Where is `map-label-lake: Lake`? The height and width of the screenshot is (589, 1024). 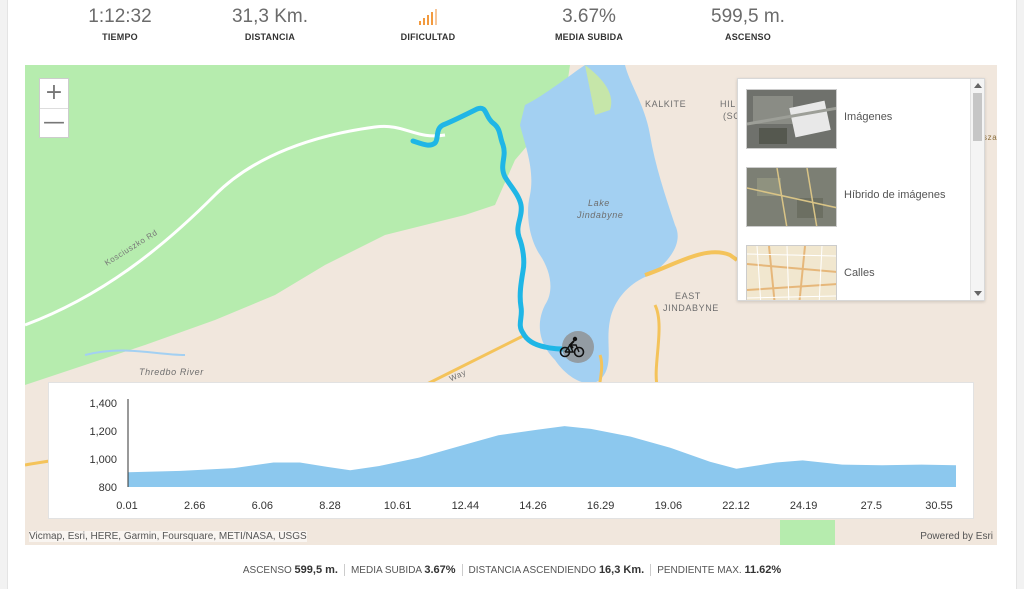
map-label-lake: Lake is located at coordinates (599, 203).